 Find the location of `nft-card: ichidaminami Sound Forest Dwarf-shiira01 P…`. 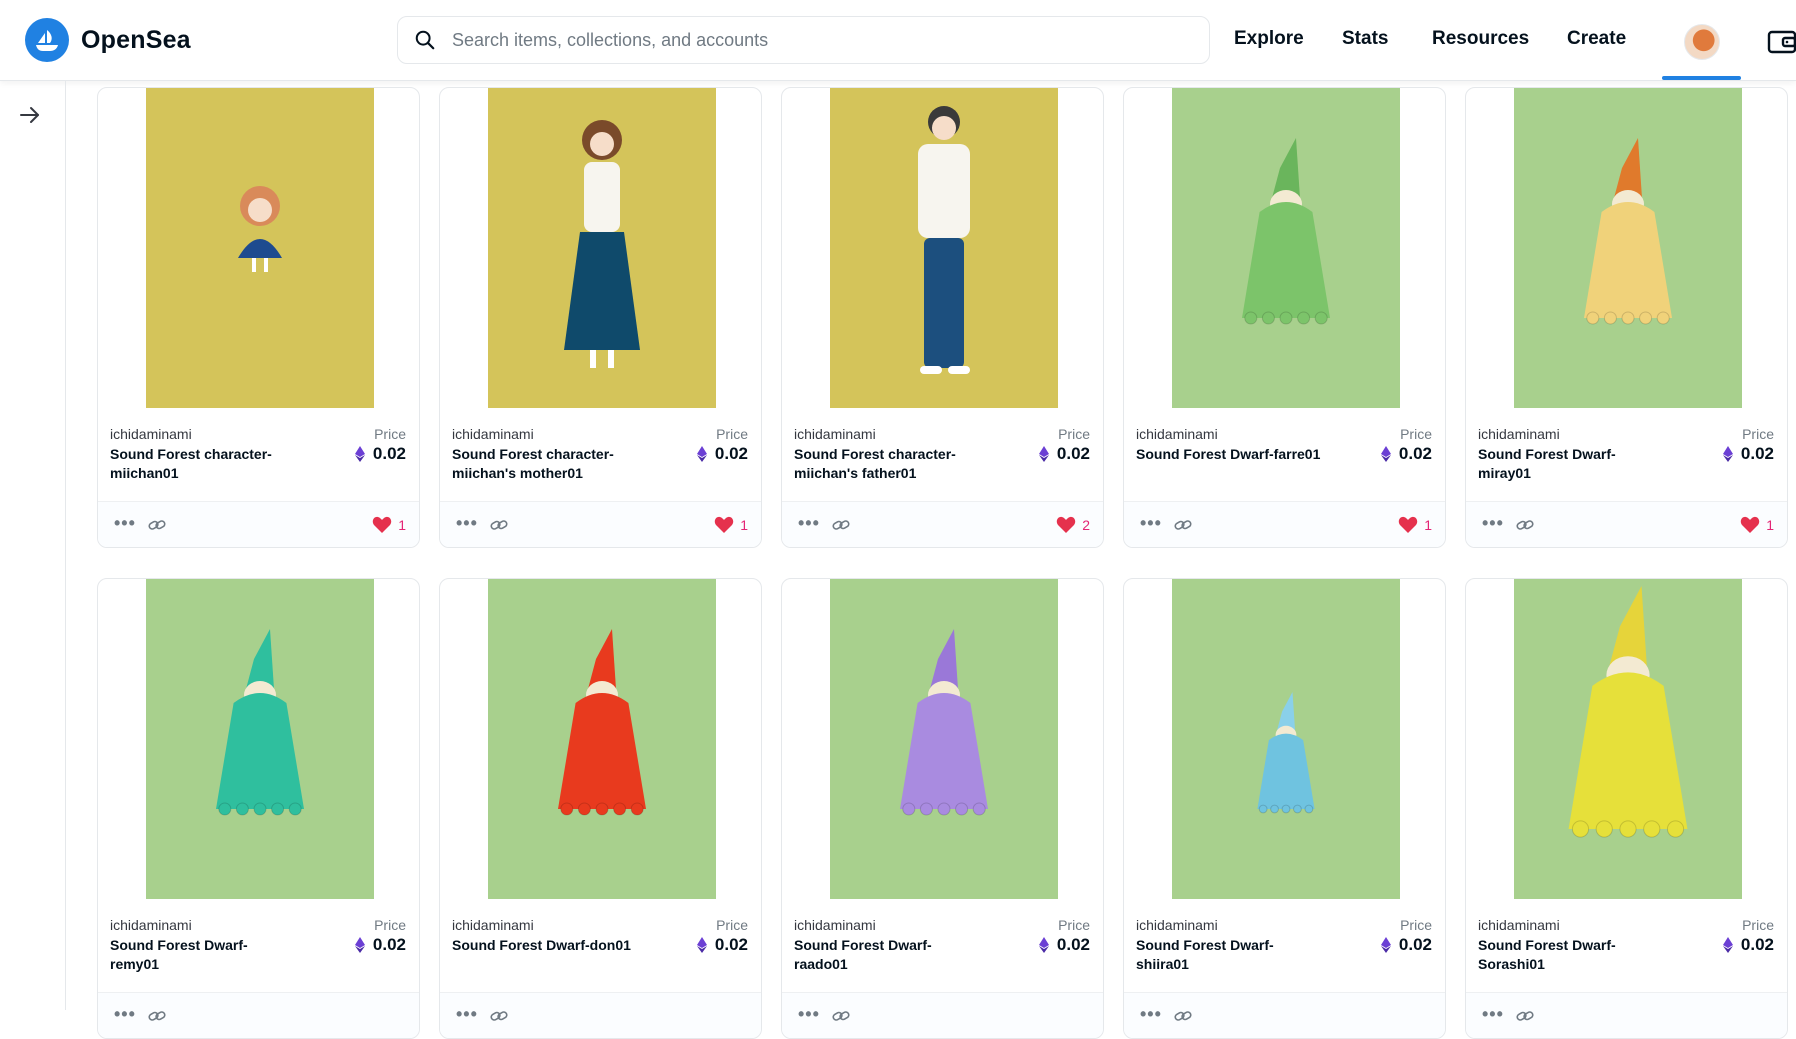

nft-card: ichidaminami Sound Forest Dwarf-shiira01 P… is located at coordinates (1284, 808).